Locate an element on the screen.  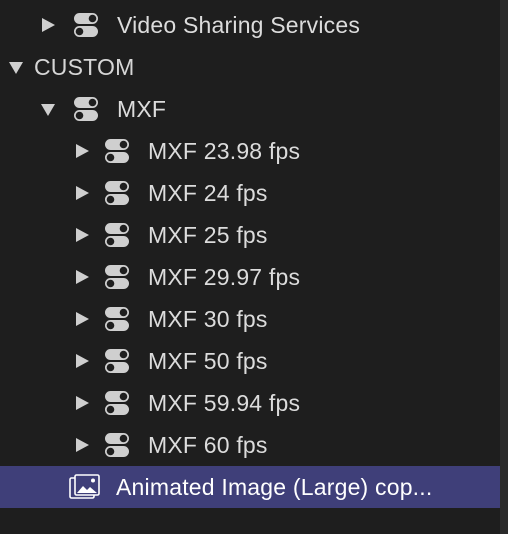
tree-row-mxf-25: MXF 25 fps is located at coordinates (250, 235).